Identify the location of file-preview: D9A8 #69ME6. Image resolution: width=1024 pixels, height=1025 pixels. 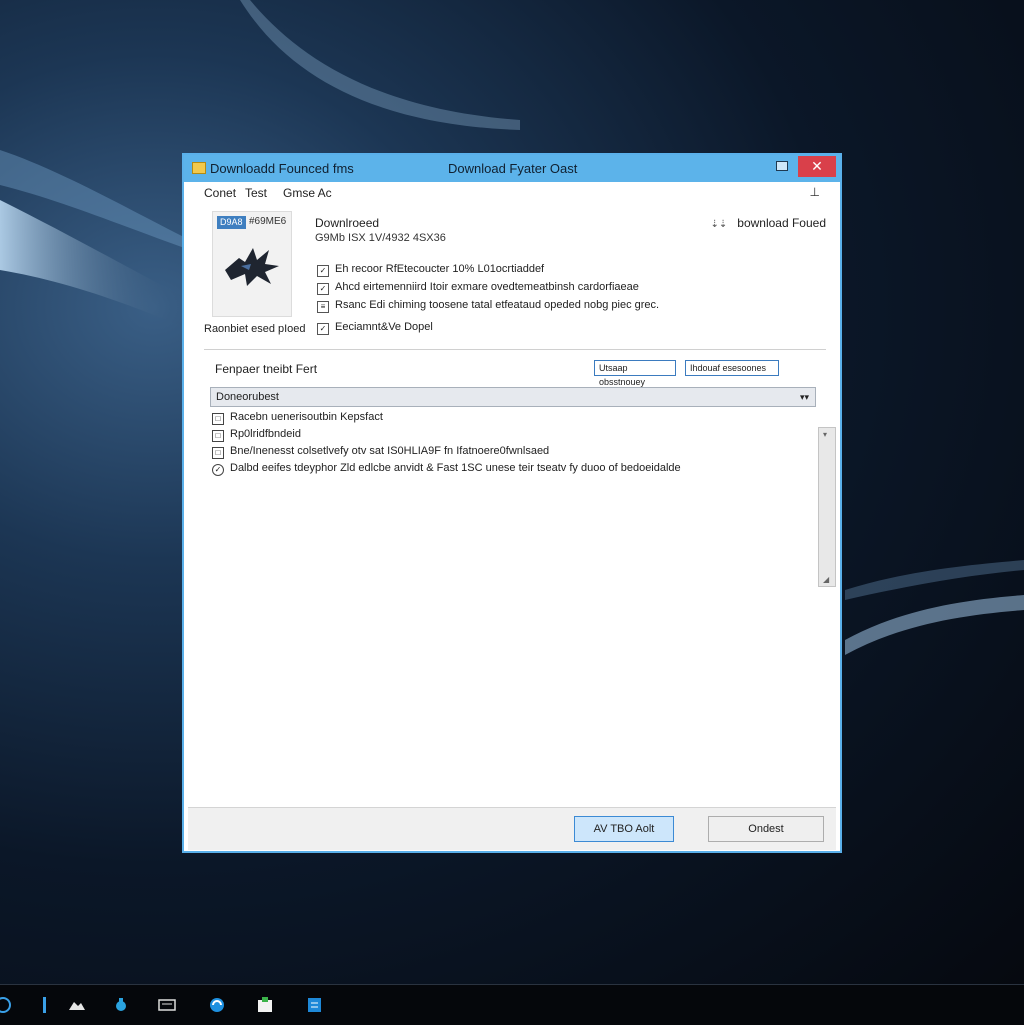
(252, 264).